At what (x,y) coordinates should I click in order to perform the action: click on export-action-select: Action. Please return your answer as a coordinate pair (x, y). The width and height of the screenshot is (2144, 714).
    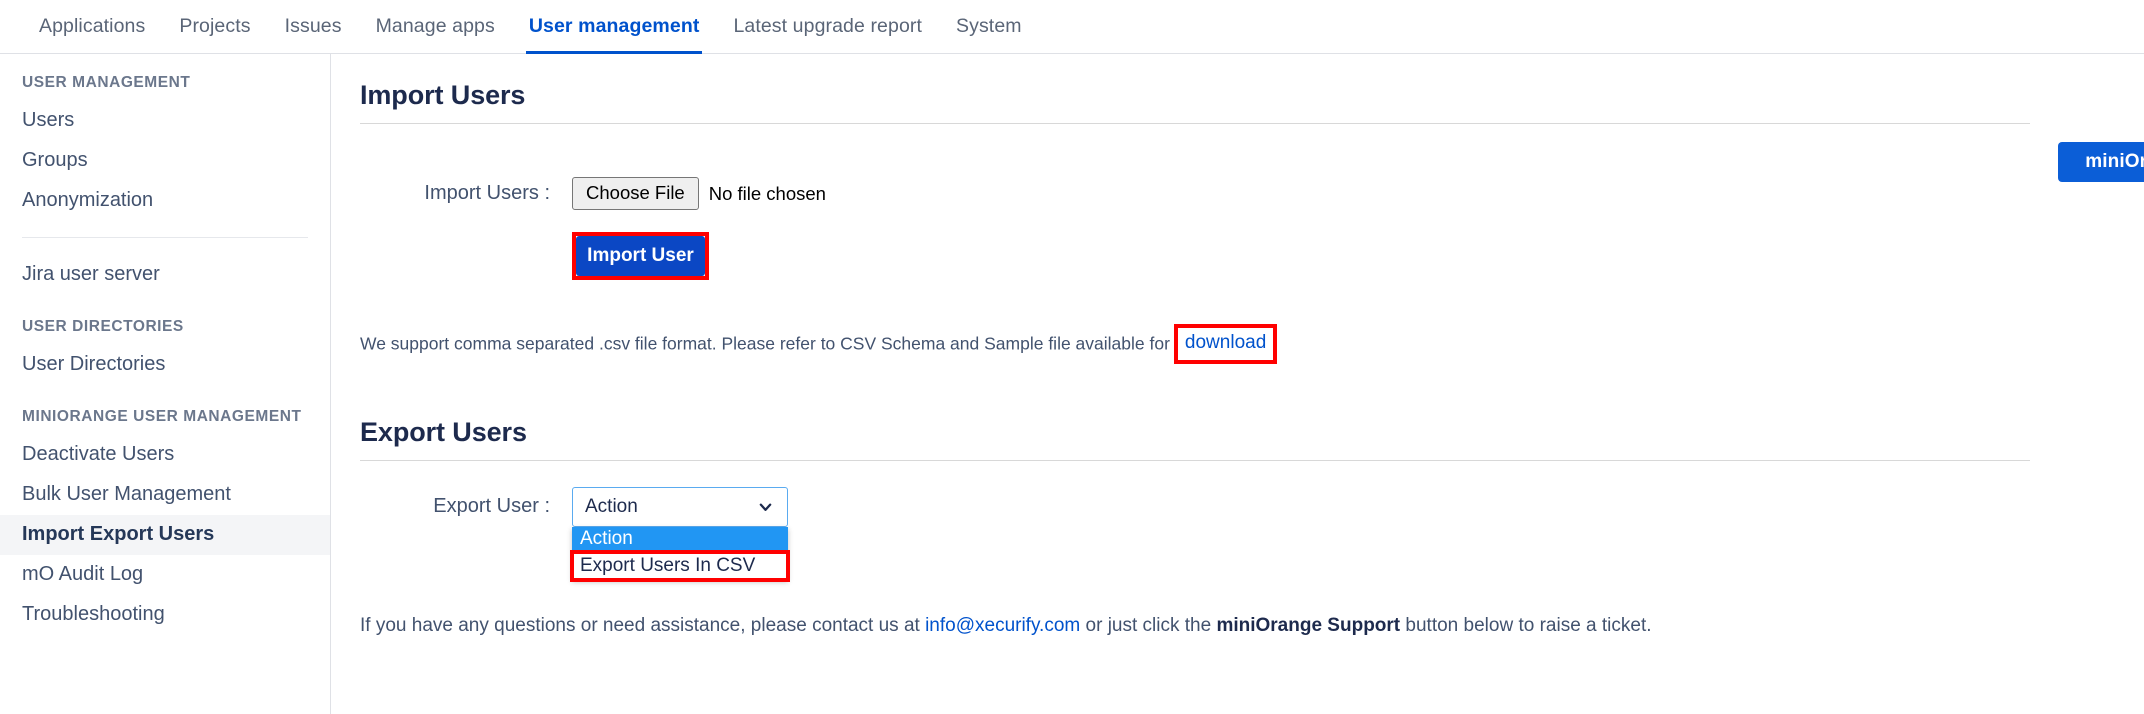
    Looking at the image, I should click on (680, 506).